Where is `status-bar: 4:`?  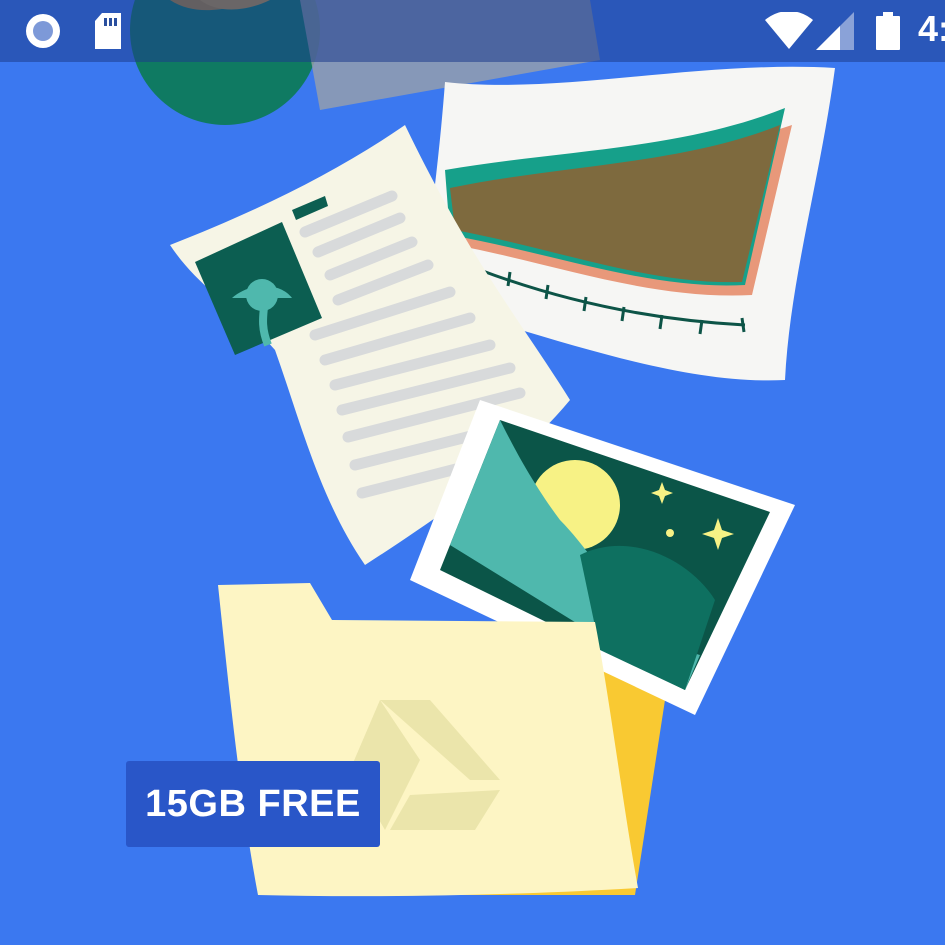
status-bar: 4: is located at coordinates (472, 31).